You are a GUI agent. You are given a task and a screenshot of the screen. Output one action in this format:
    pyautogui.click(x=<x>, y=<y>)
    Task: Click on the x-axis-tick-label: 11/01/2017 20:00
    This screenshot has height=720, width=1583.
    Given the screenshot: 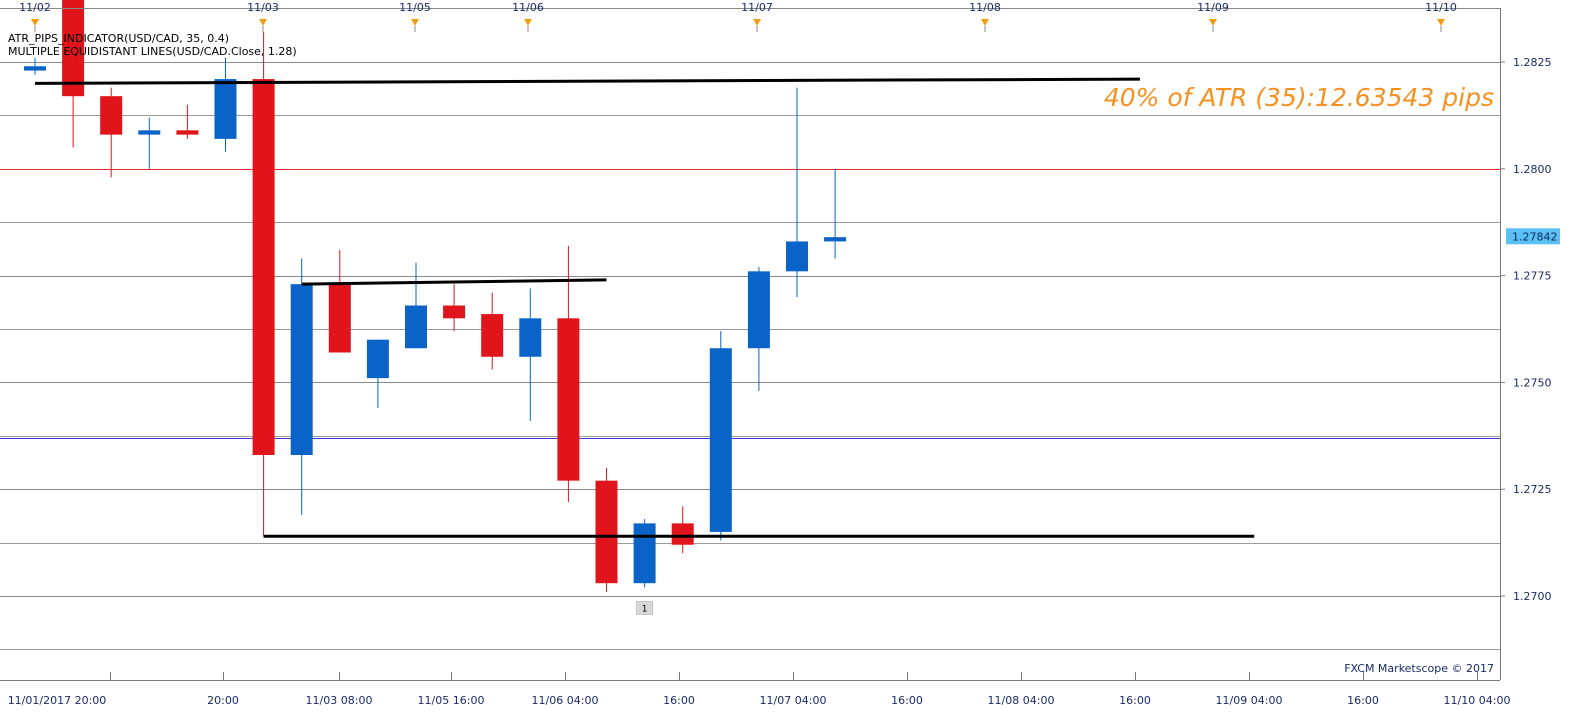 What is the action you would take?
    pyautogui.click(x=57, y=700)
    